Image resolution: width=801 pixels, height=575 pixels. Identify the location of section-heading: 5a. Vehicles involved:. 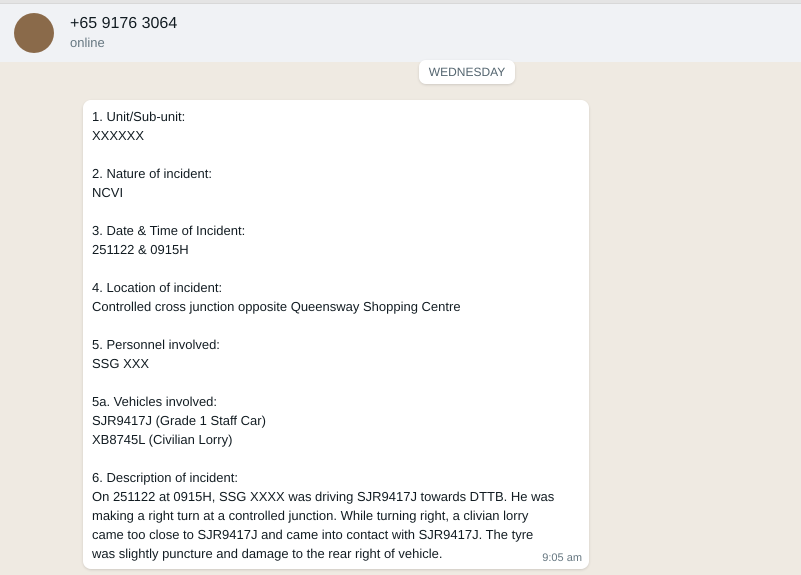
(155, 402).